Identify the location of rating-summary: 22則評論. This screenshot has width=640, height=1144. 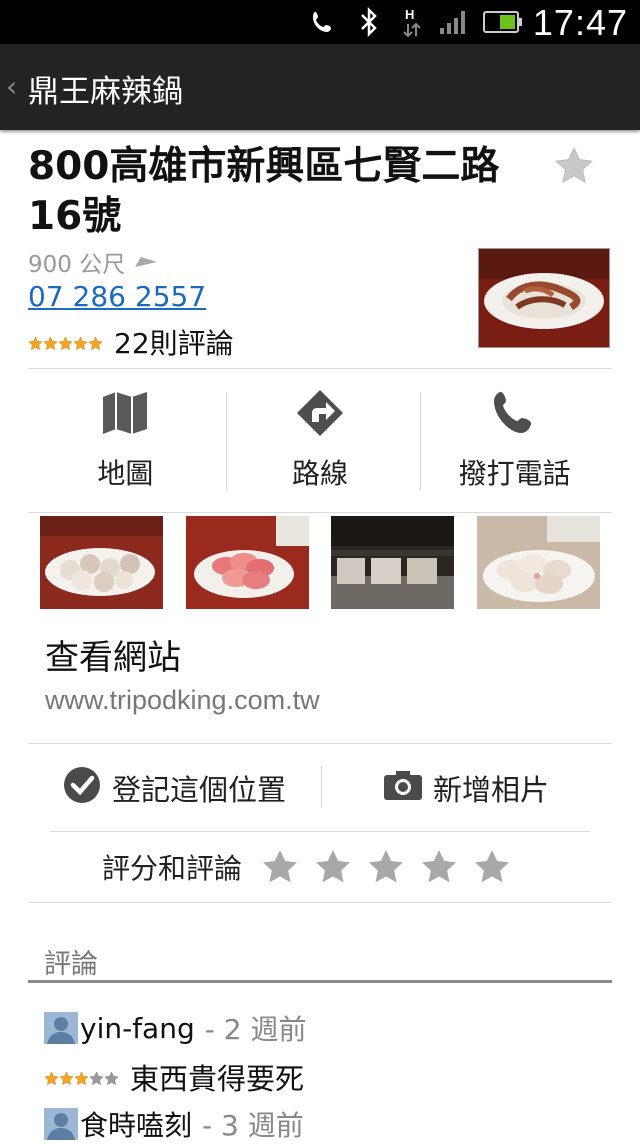
(131, 342).